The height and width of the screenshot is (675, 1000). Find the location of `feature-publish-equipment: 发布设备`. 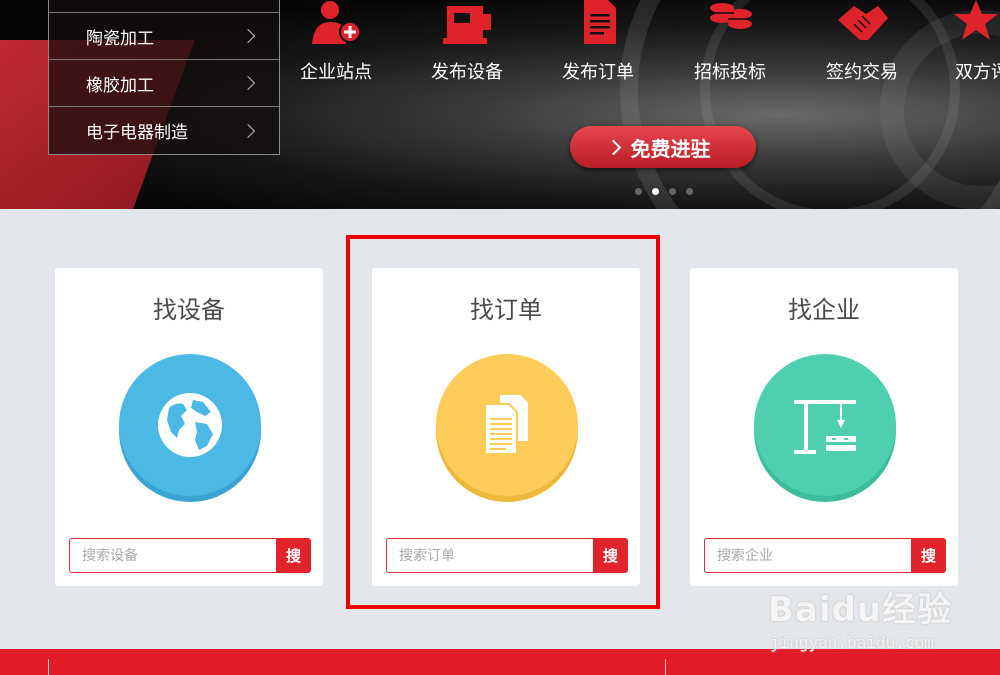

feature-publish-equipment: 发布设备 is located at coordinates (467, 42).